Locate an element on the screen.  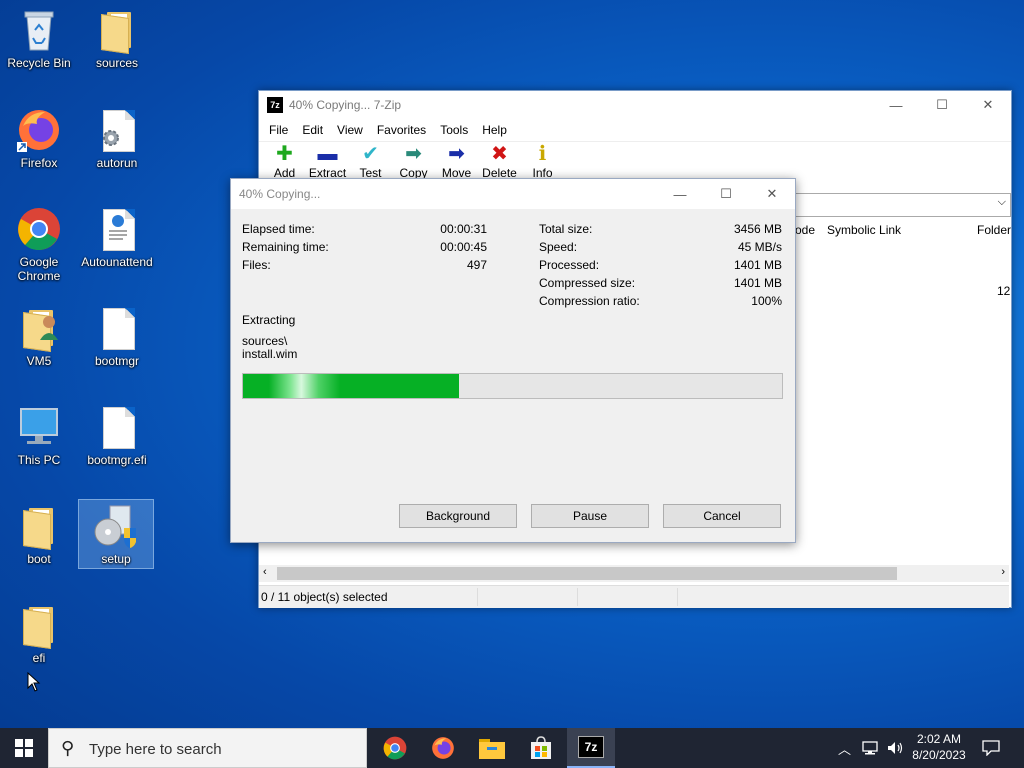
menu-view: View is located at coordinates (350, 130).